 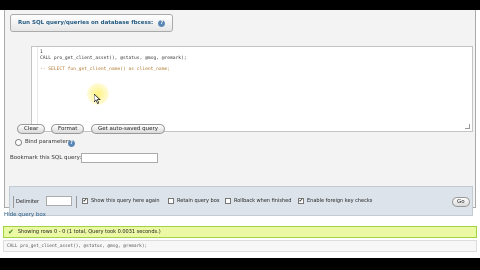 What do you see at coordinates (461, 202) in the screenshot?
I see `go-button: Go` at bounding box center [461, 202].